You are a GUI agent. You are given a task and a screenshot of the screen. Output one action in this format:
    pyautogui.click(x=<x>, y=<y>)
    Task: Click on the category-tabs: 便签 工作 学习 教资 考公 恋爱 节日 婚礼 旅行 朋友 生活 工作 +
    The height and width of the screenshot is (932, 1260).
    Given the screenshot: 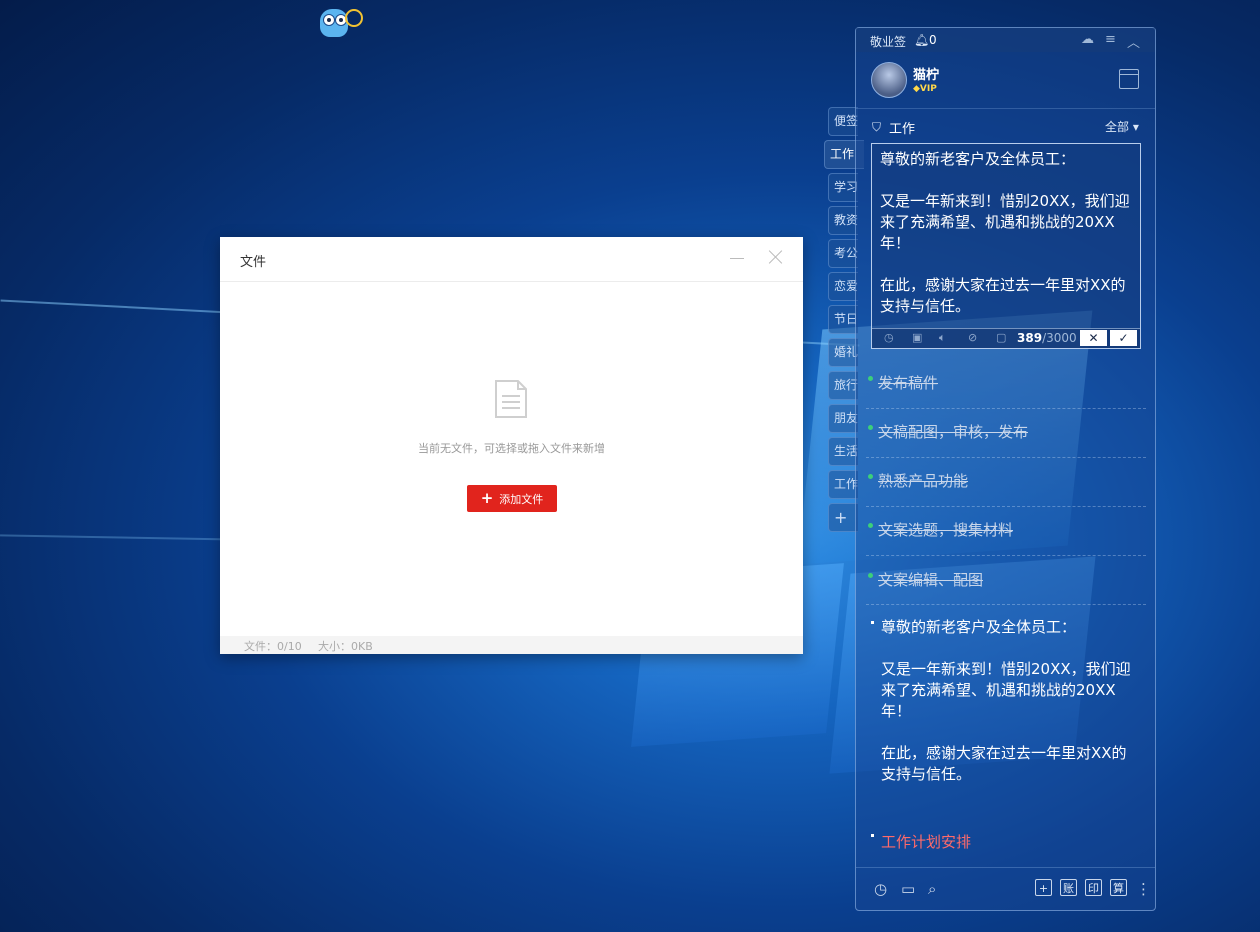 What is the action you would take?
    pyautogui.click(x=844, y=321)
    